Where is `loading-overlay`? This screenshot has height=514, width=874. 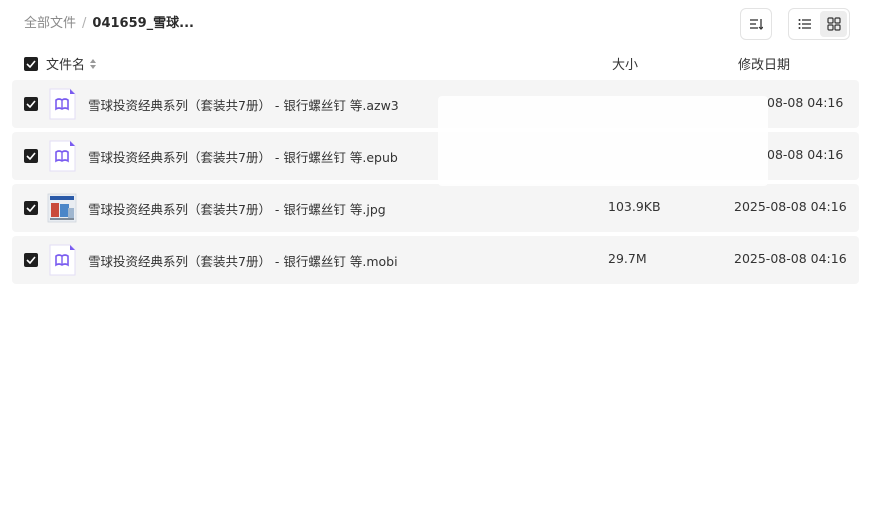 loading-overlay is located at coordinates (603, 141).